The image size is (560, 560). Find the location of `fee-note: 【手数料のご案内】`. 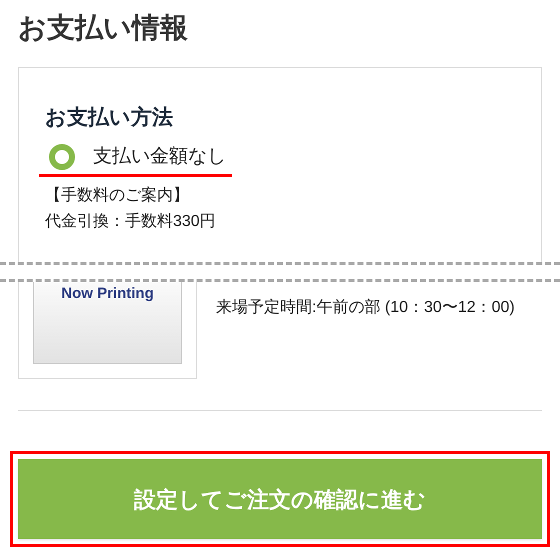

fee-note: 【手数料のご案内】 is located at coordinates (117, 195).